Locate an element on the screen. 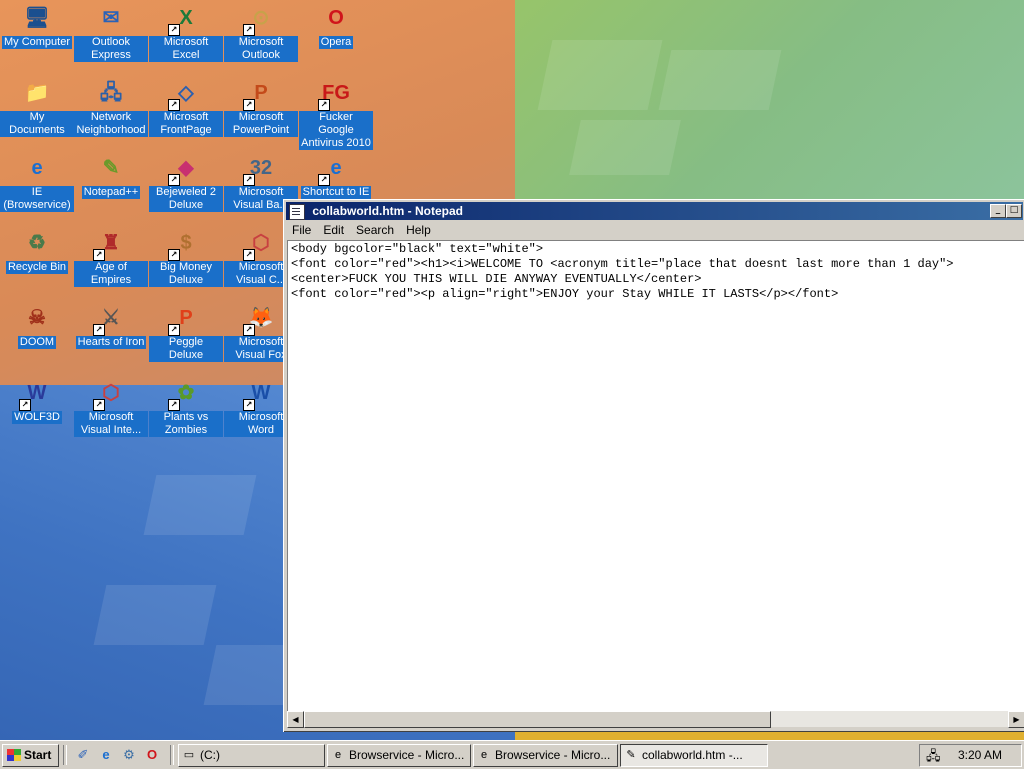 This screenshot has height=769, width=1024. desktop-icon: ♻ Recycle Bin is located at coordinates (37, 250).